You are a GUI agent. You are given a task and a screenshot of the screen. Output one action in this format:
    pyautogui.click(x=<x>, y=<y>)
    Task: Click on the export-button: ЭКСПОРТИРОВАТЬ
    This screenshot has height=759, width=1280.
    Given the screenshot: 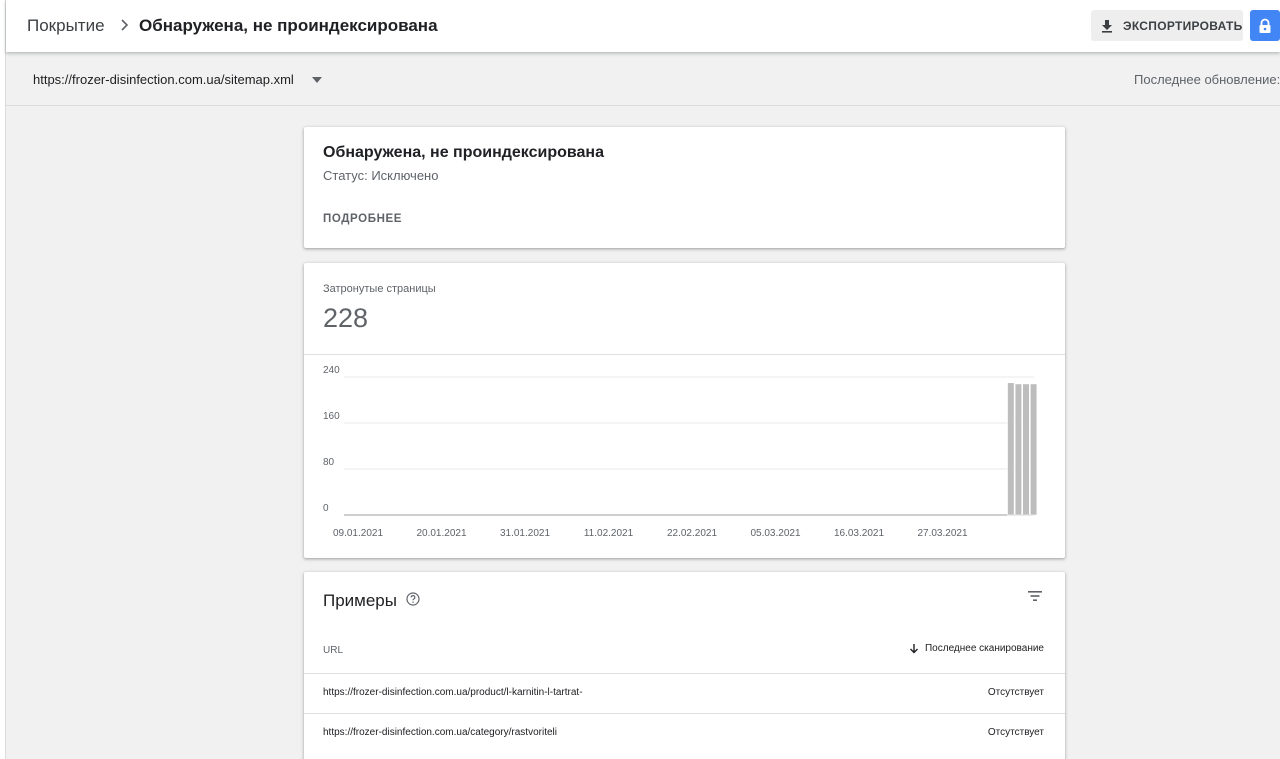 What is the action you would take?
    pyautogui.click(x=1167, y=25)
    